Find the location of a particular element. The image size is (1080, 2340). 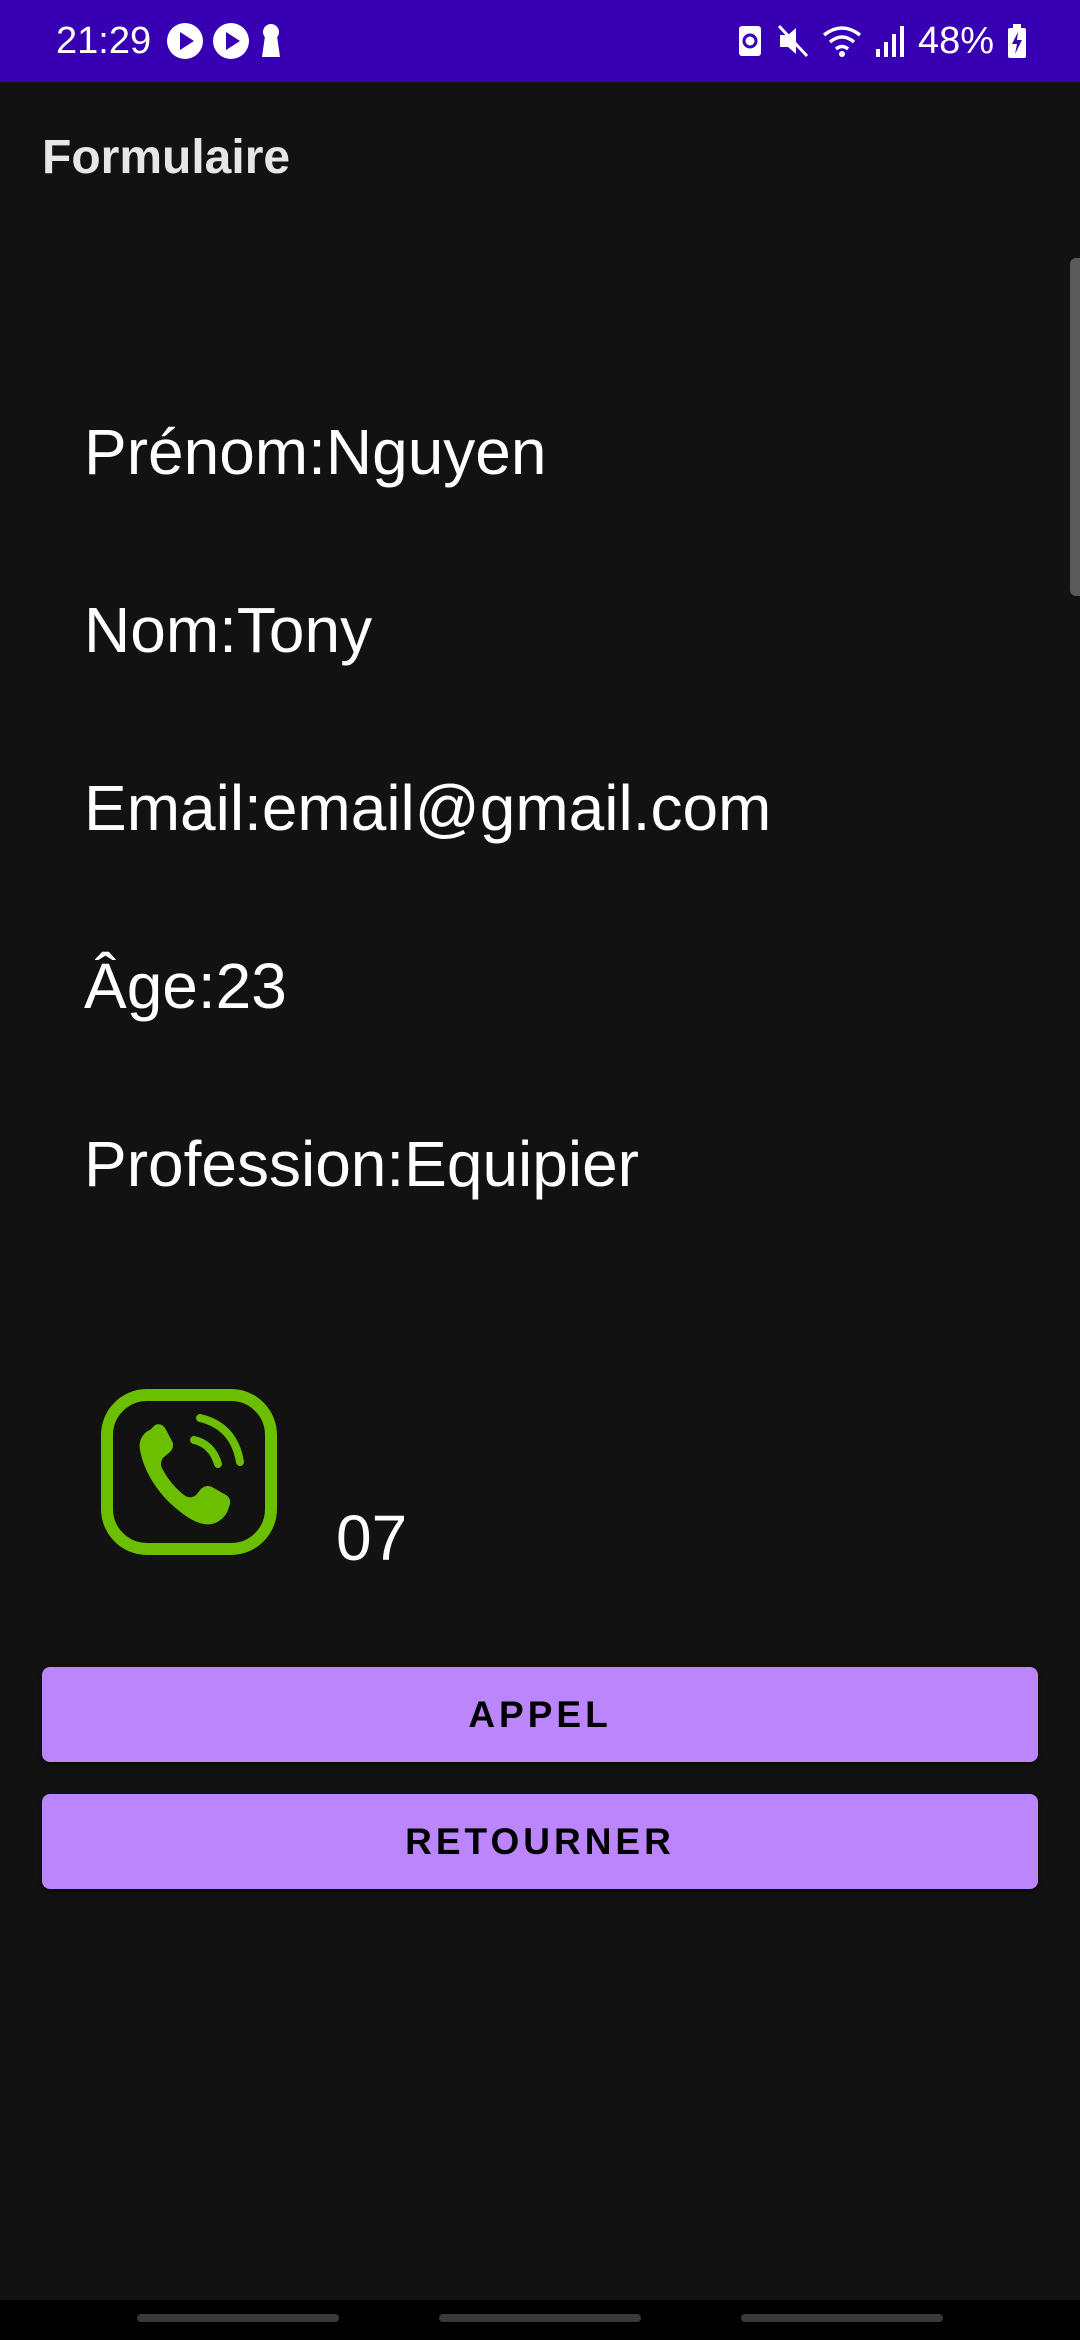

phone-call-icon is located at coordinates (189, 1472).